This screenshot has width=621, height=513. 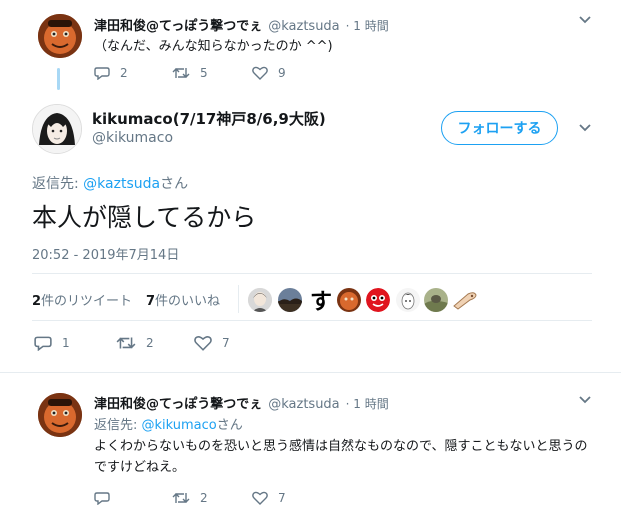 I want to click on like-stat-count: 7, so click(x=151, y=301).